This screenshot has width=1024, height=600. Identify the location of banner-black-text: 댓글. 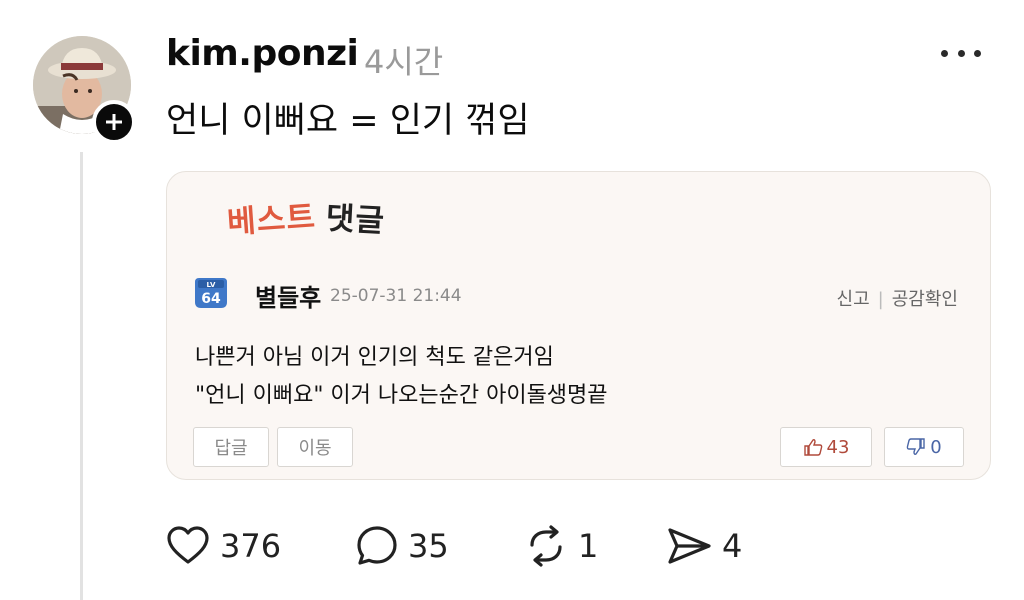
(355, 220).